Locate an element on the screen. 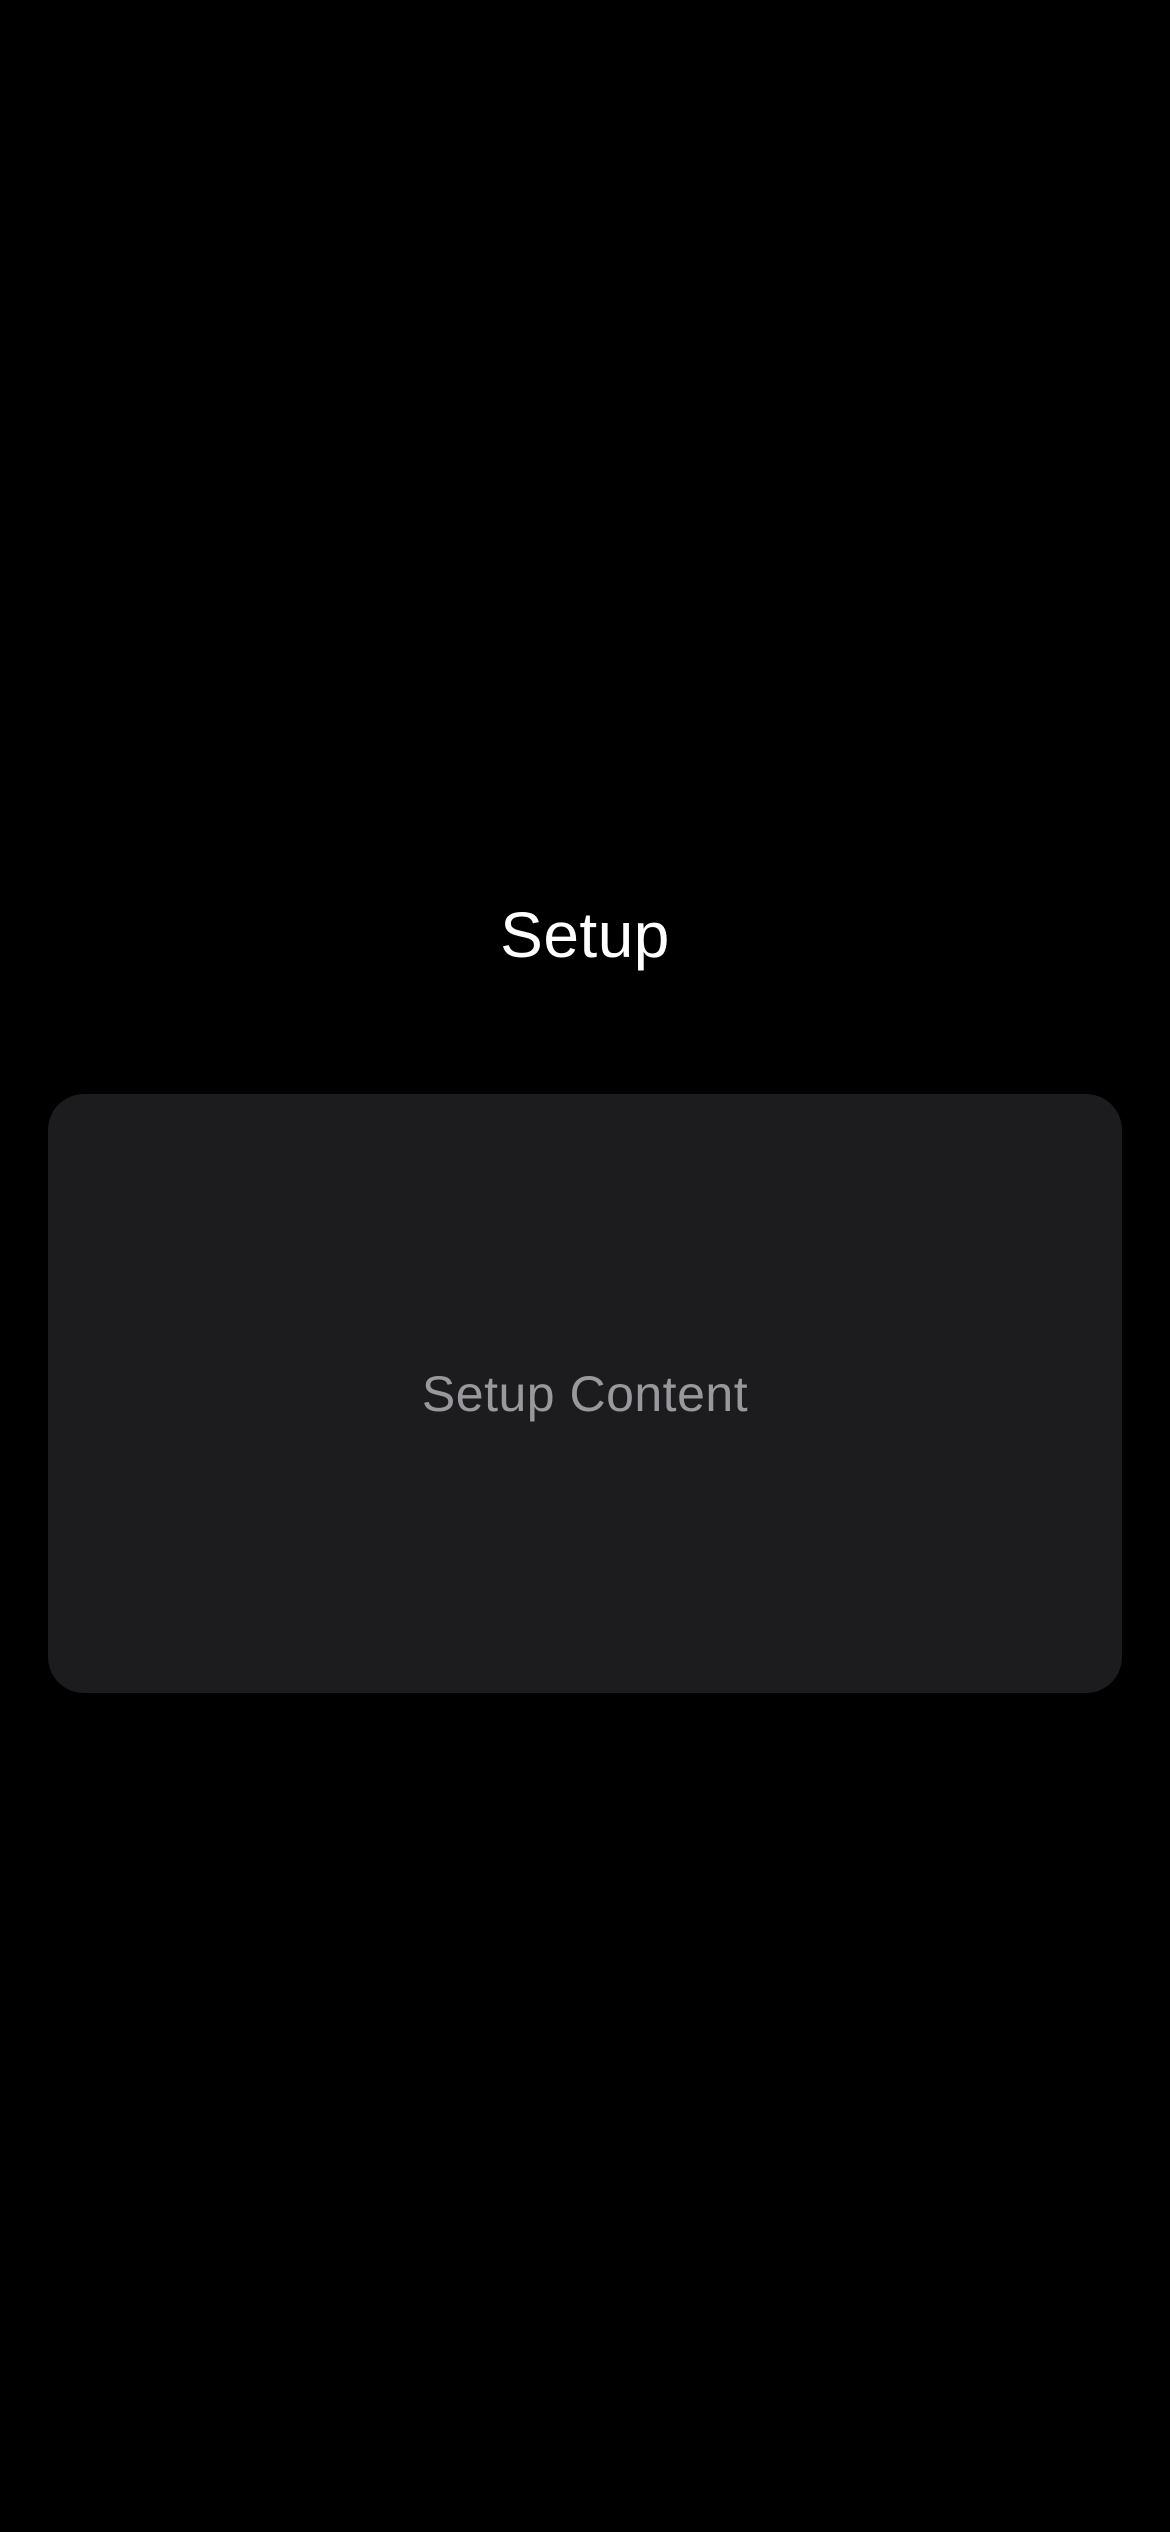  setup-content-label: Setup Content is located at coordinates (585, 1393).